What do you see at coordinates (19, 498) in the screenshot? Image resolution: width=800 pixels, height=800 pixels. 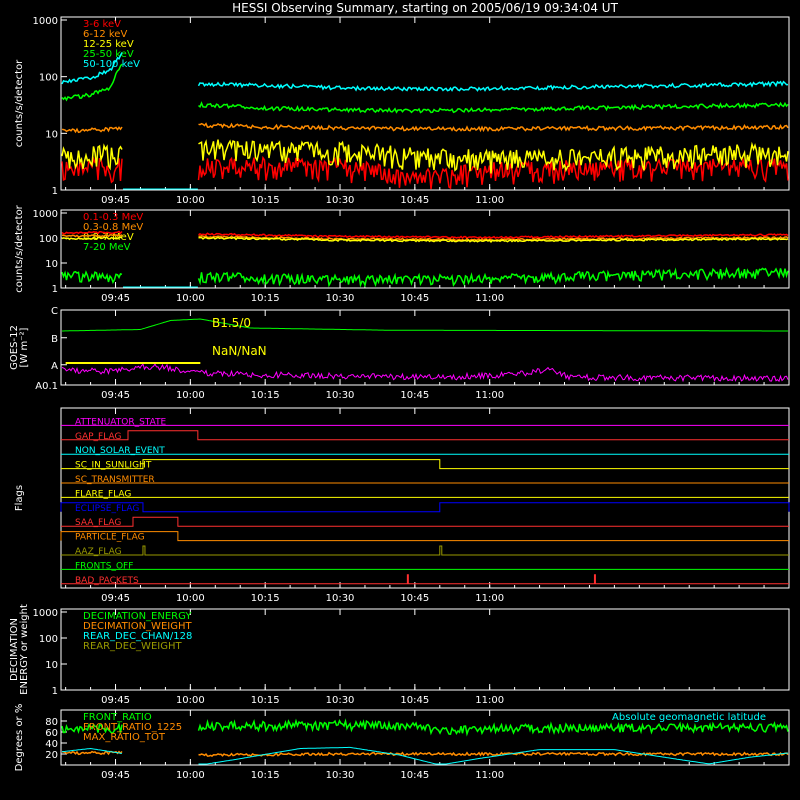 I see `y-axis-label: Flags` at bounding box center [19, 498].